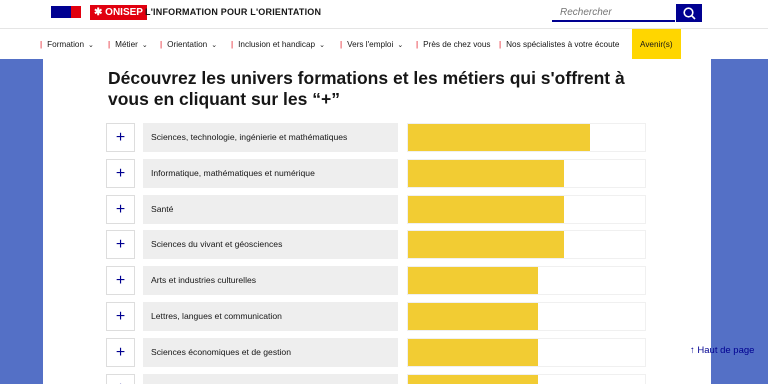  Describe the element at coordinates (613, 13) in the screenshot. I see `search-input` at that location.